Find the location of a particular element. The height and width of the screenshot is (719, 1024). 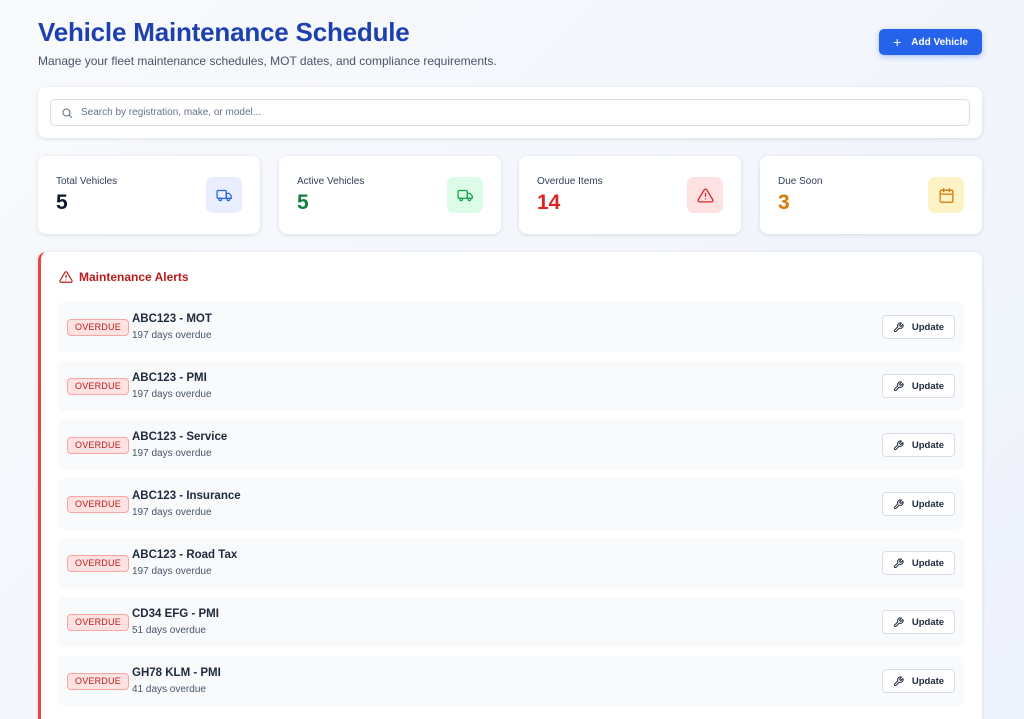

add-vehicle-button: + Add Vehicle is located at coordinates (930, 42).